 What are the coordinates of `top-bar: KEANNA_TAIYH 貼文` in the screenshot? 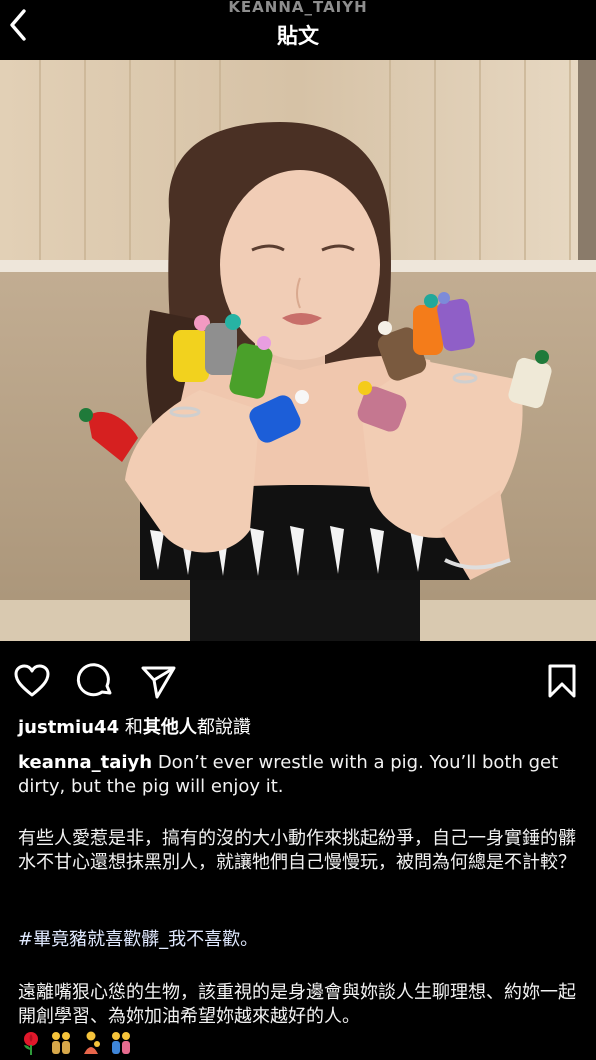 It's located at (298, 30).